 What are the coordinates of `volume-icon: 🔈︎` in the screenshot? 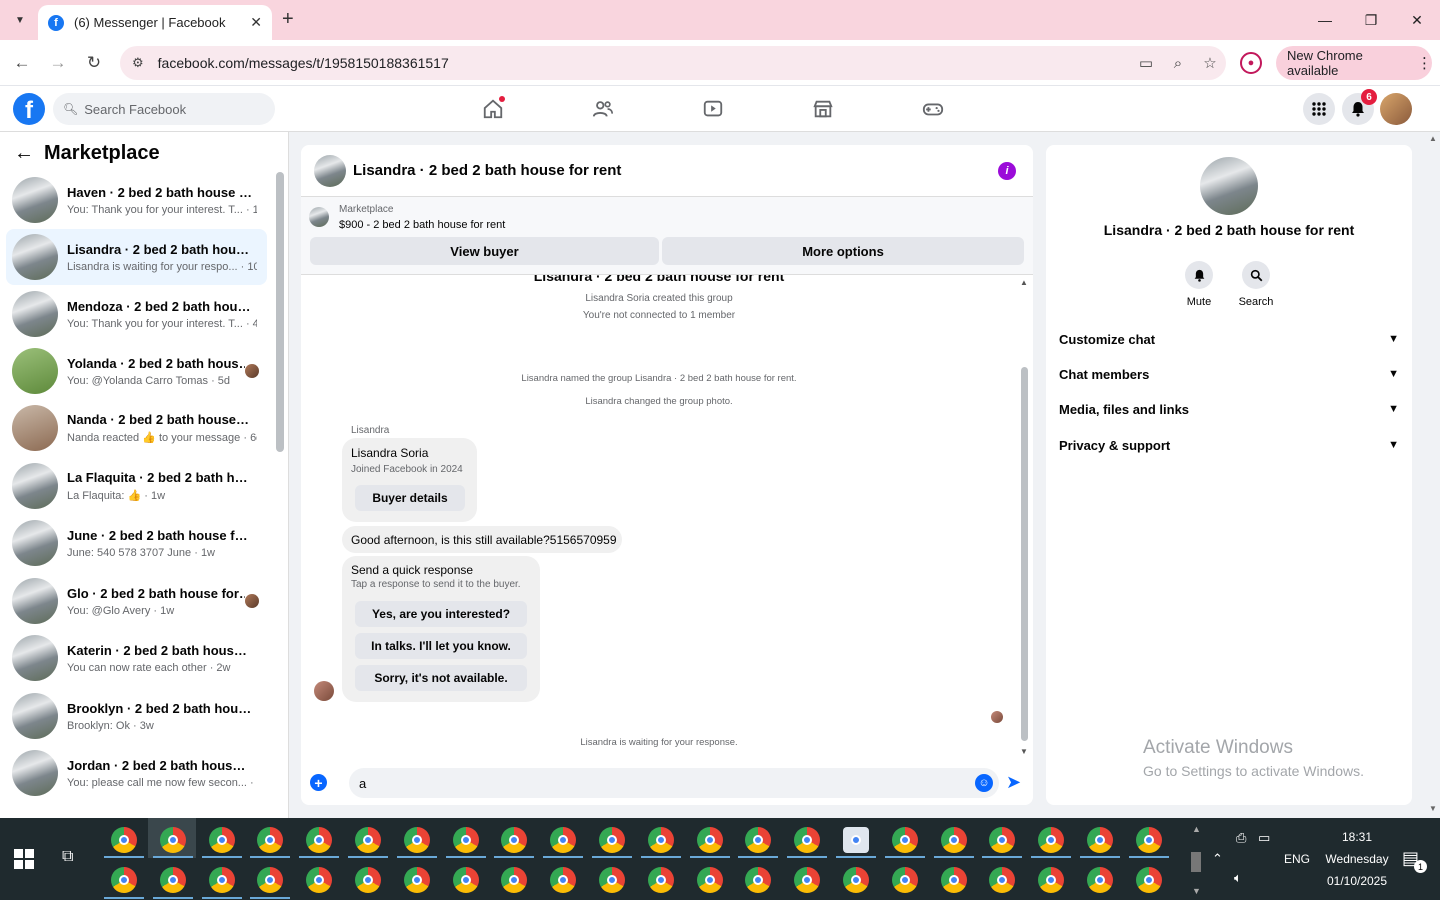 It's located at (1238, 878).